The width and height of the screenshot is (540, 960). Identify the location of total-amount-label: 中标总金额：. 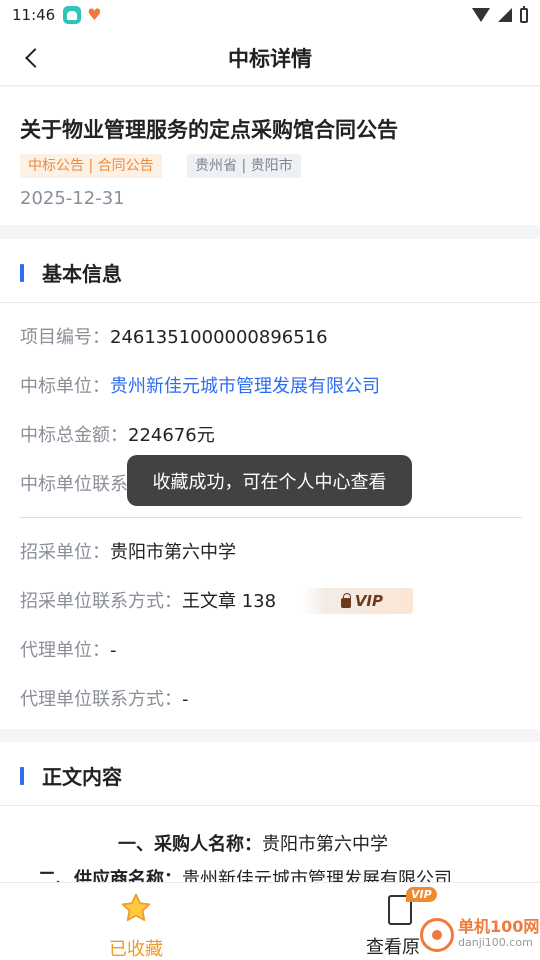
(74, 435).